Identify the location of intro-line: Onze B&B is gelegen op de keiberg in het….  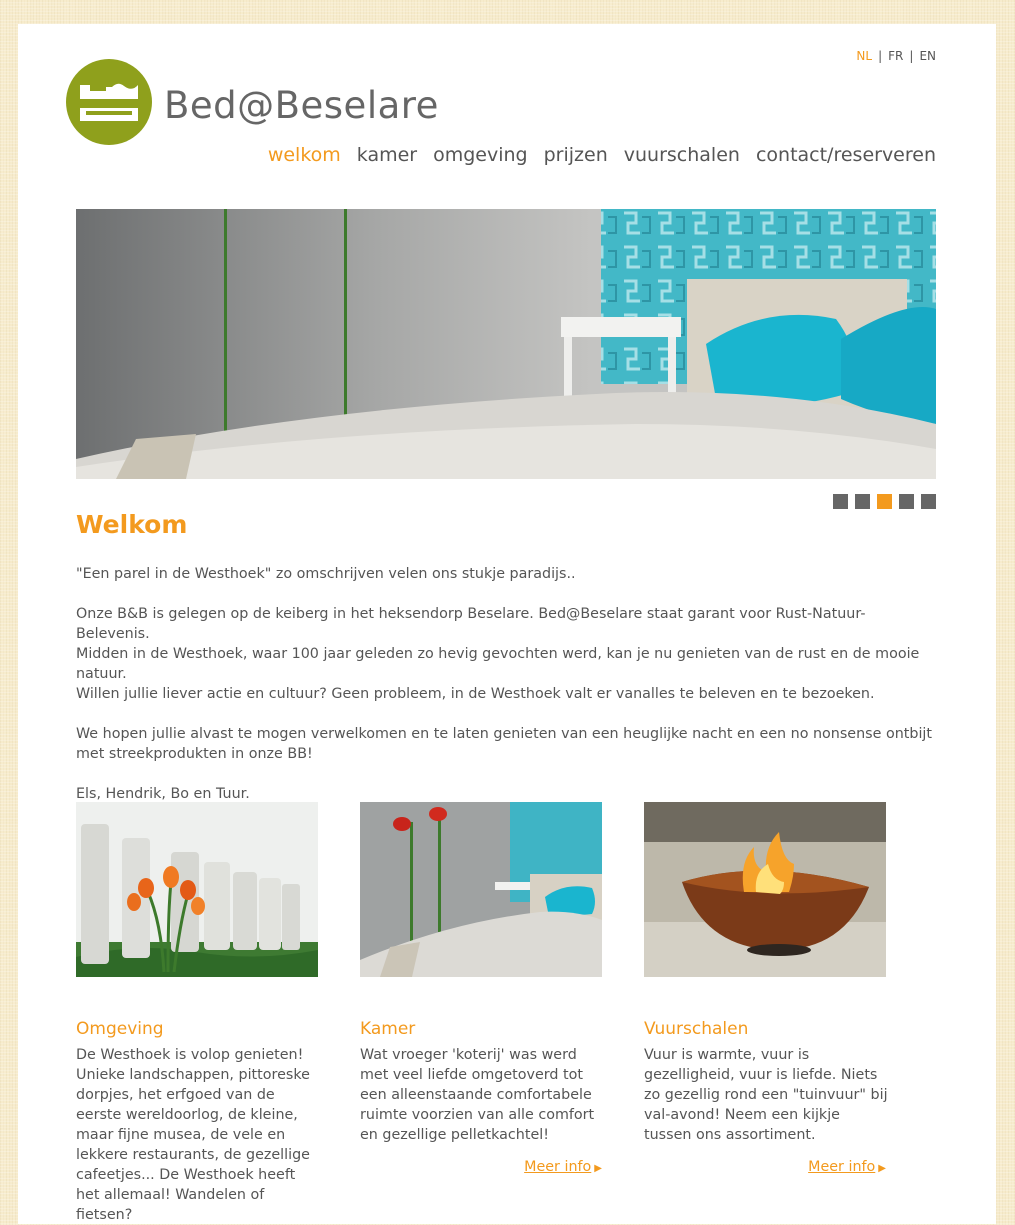
(471, 624).